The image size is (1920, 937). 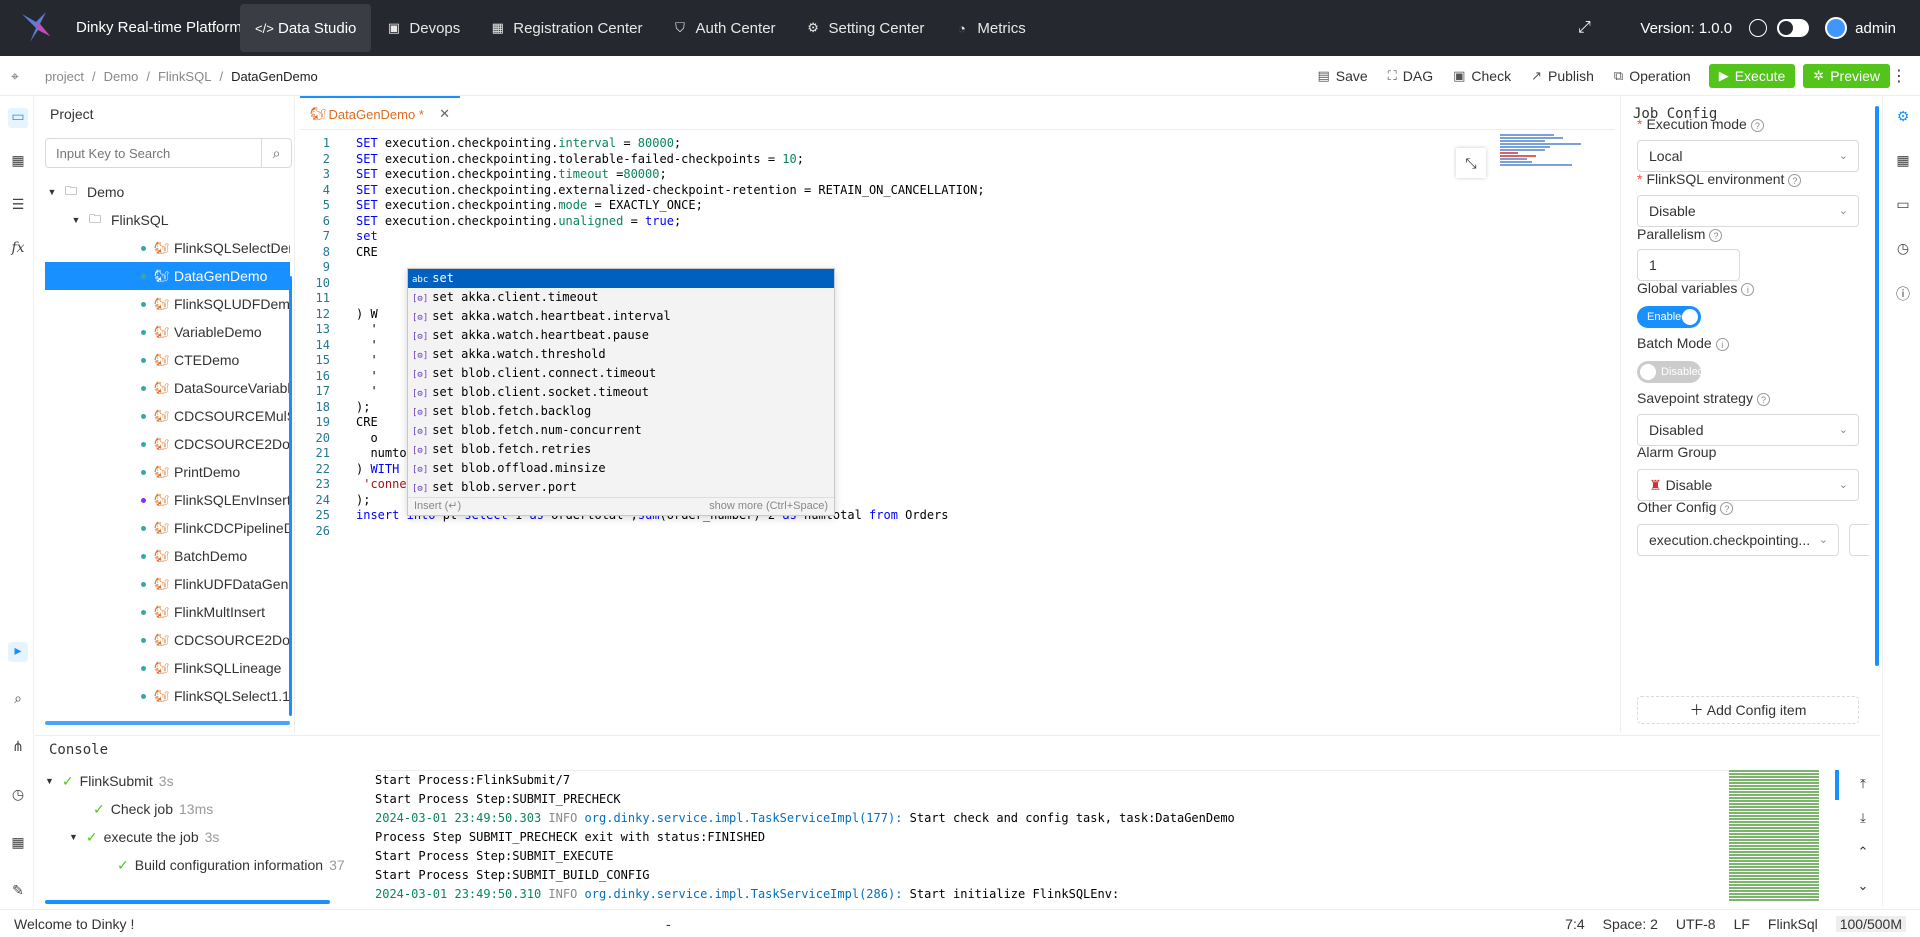 What do you see at coordinates (621, 487) in the screenshot?
I see `suggestion-item: [⚙] set blob.server.port` at bounding box center [621, 487].